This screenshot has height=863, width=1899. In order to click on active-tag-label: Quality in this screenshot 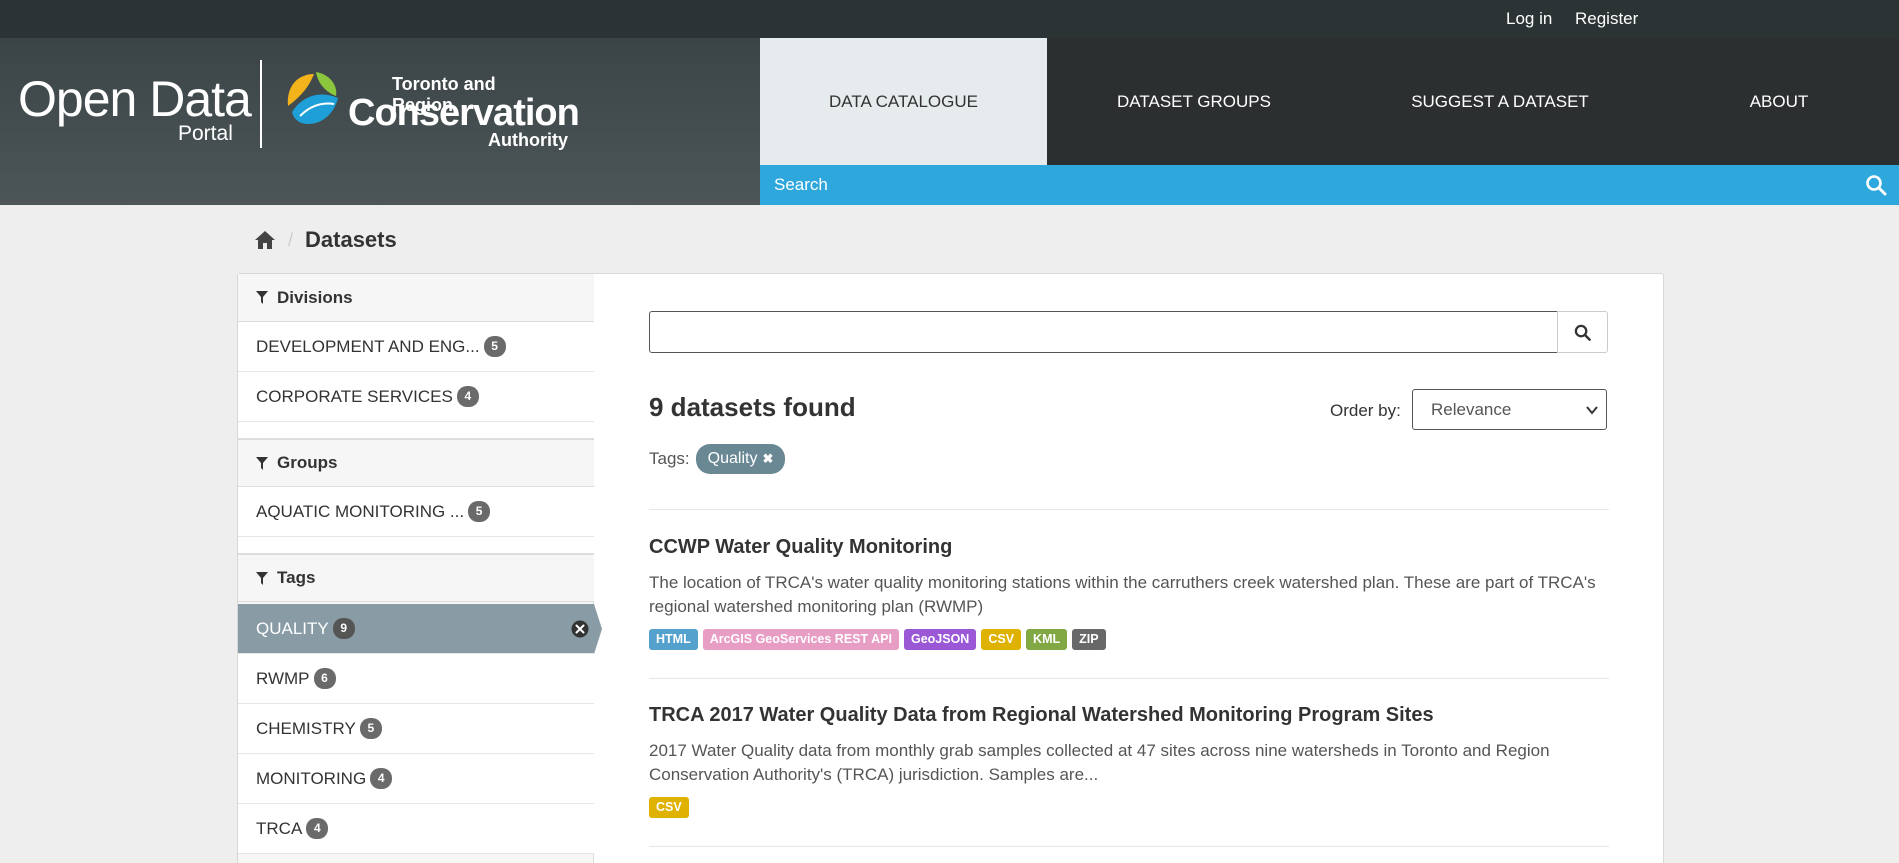, I will do `click(732, 458)`.